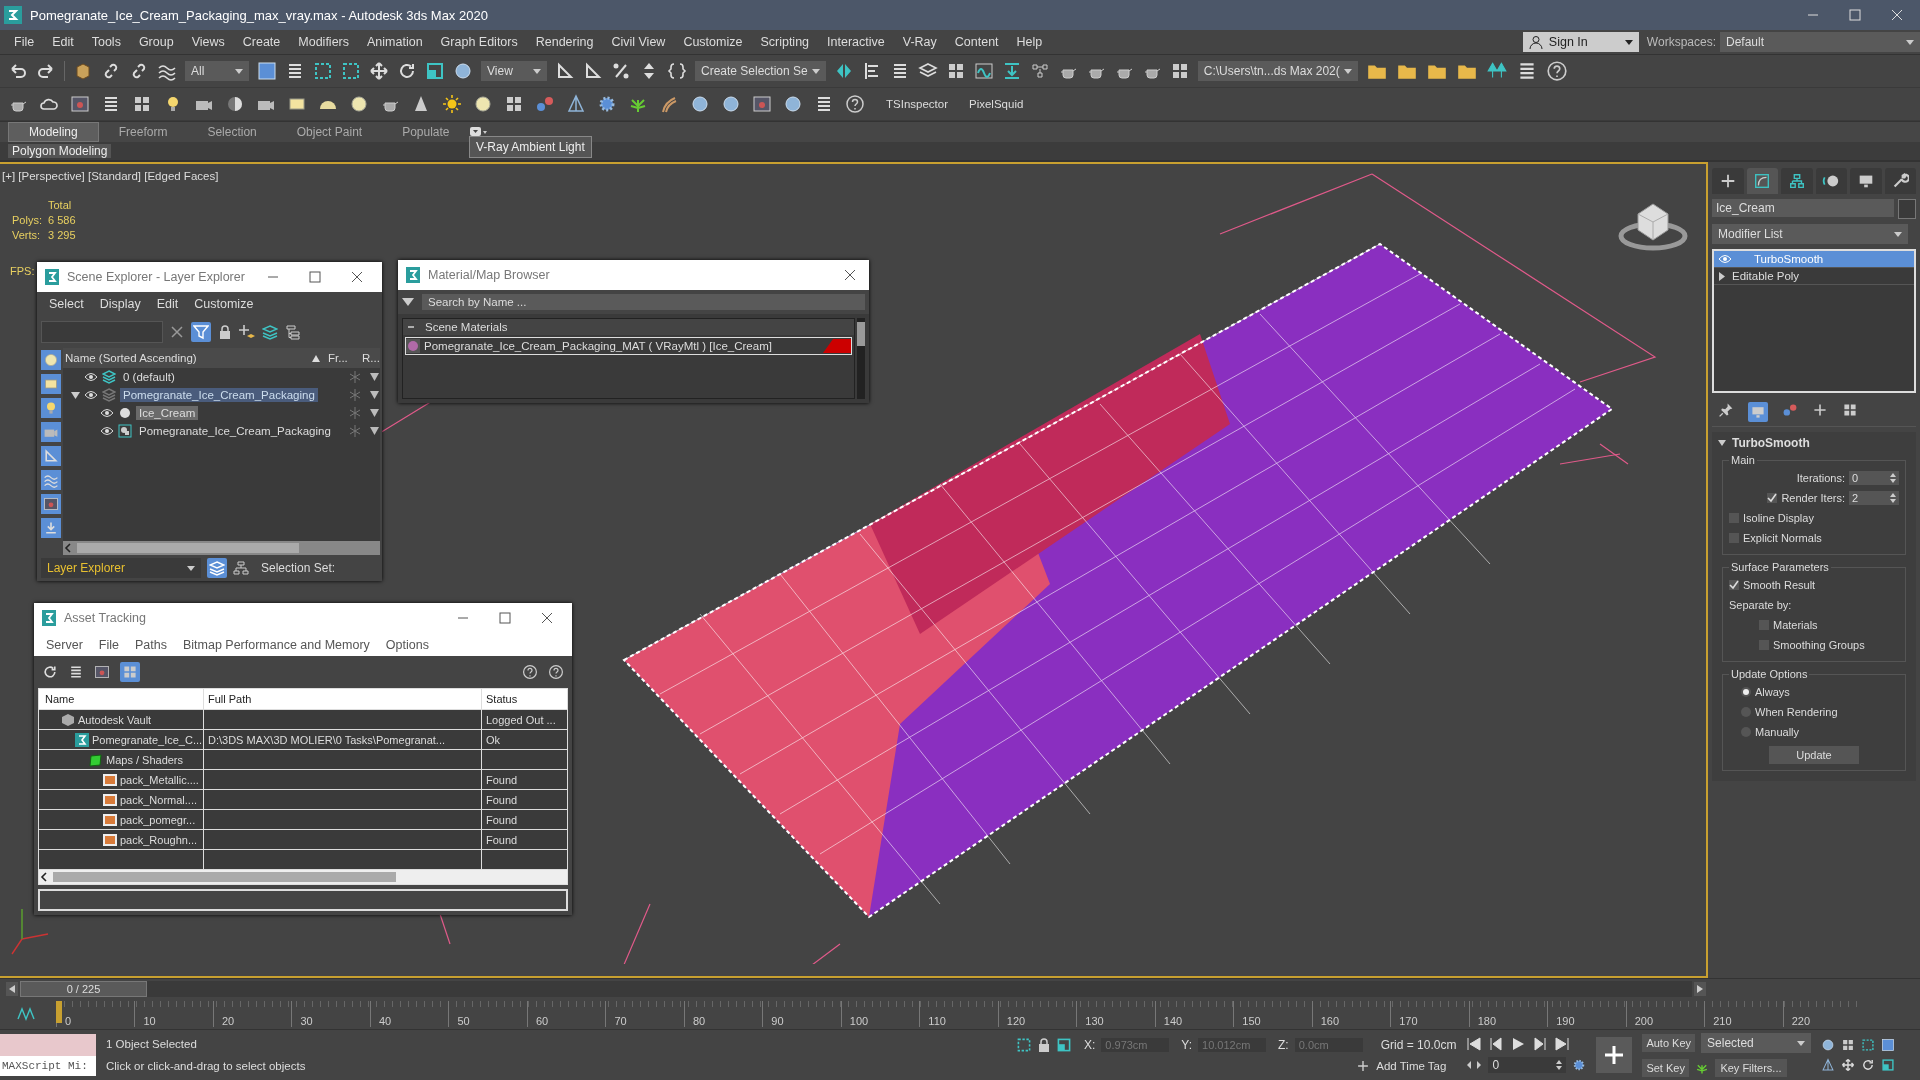 Image resolution: width=1920 pixels, height=1080 pixels. I want to click on ribbon-tab: Selection, so click(232, 132).